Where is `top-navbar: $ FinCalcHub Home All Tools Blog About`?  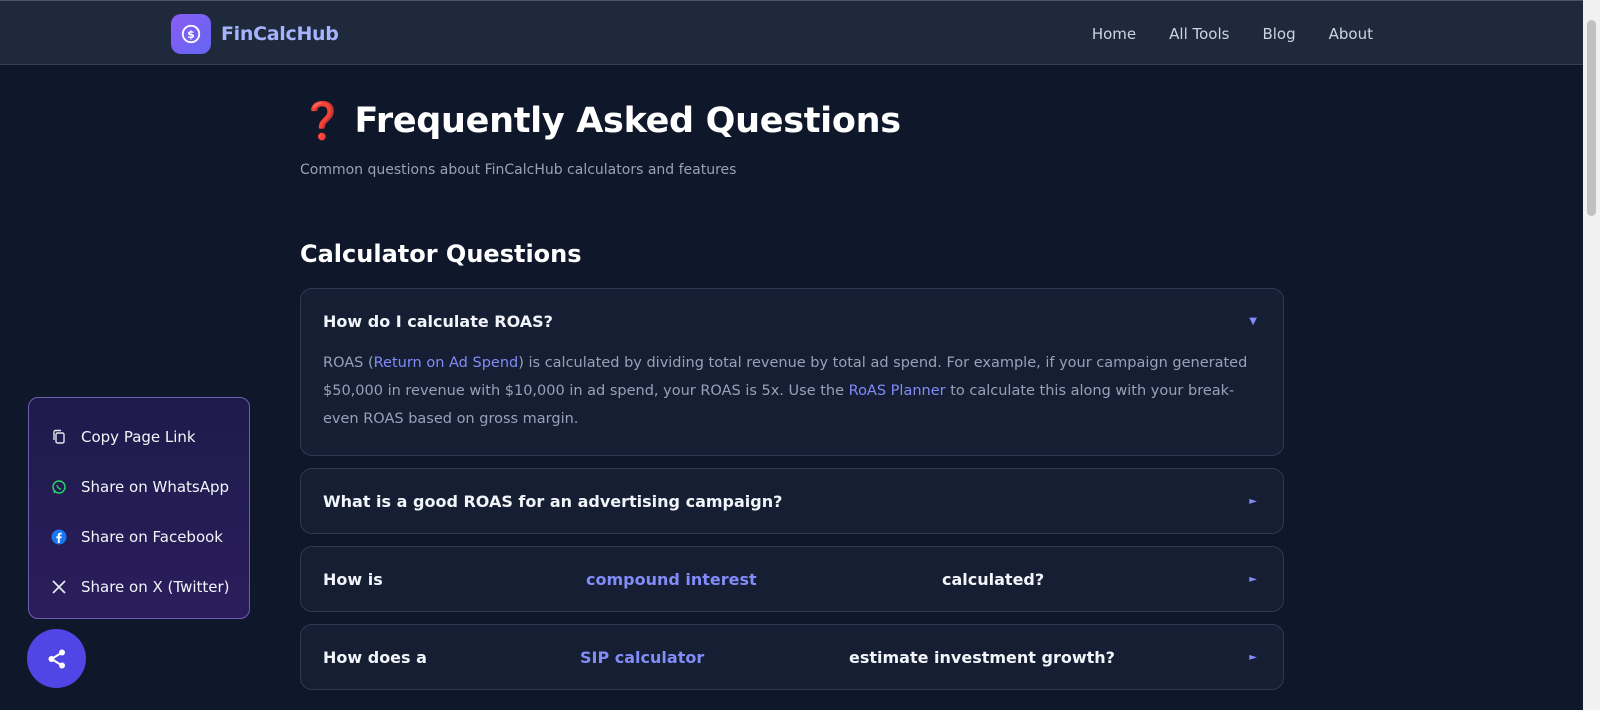
top-navbar: $ FinCalcHub Home All Tools Blog About is located at coordinates (791, 32).